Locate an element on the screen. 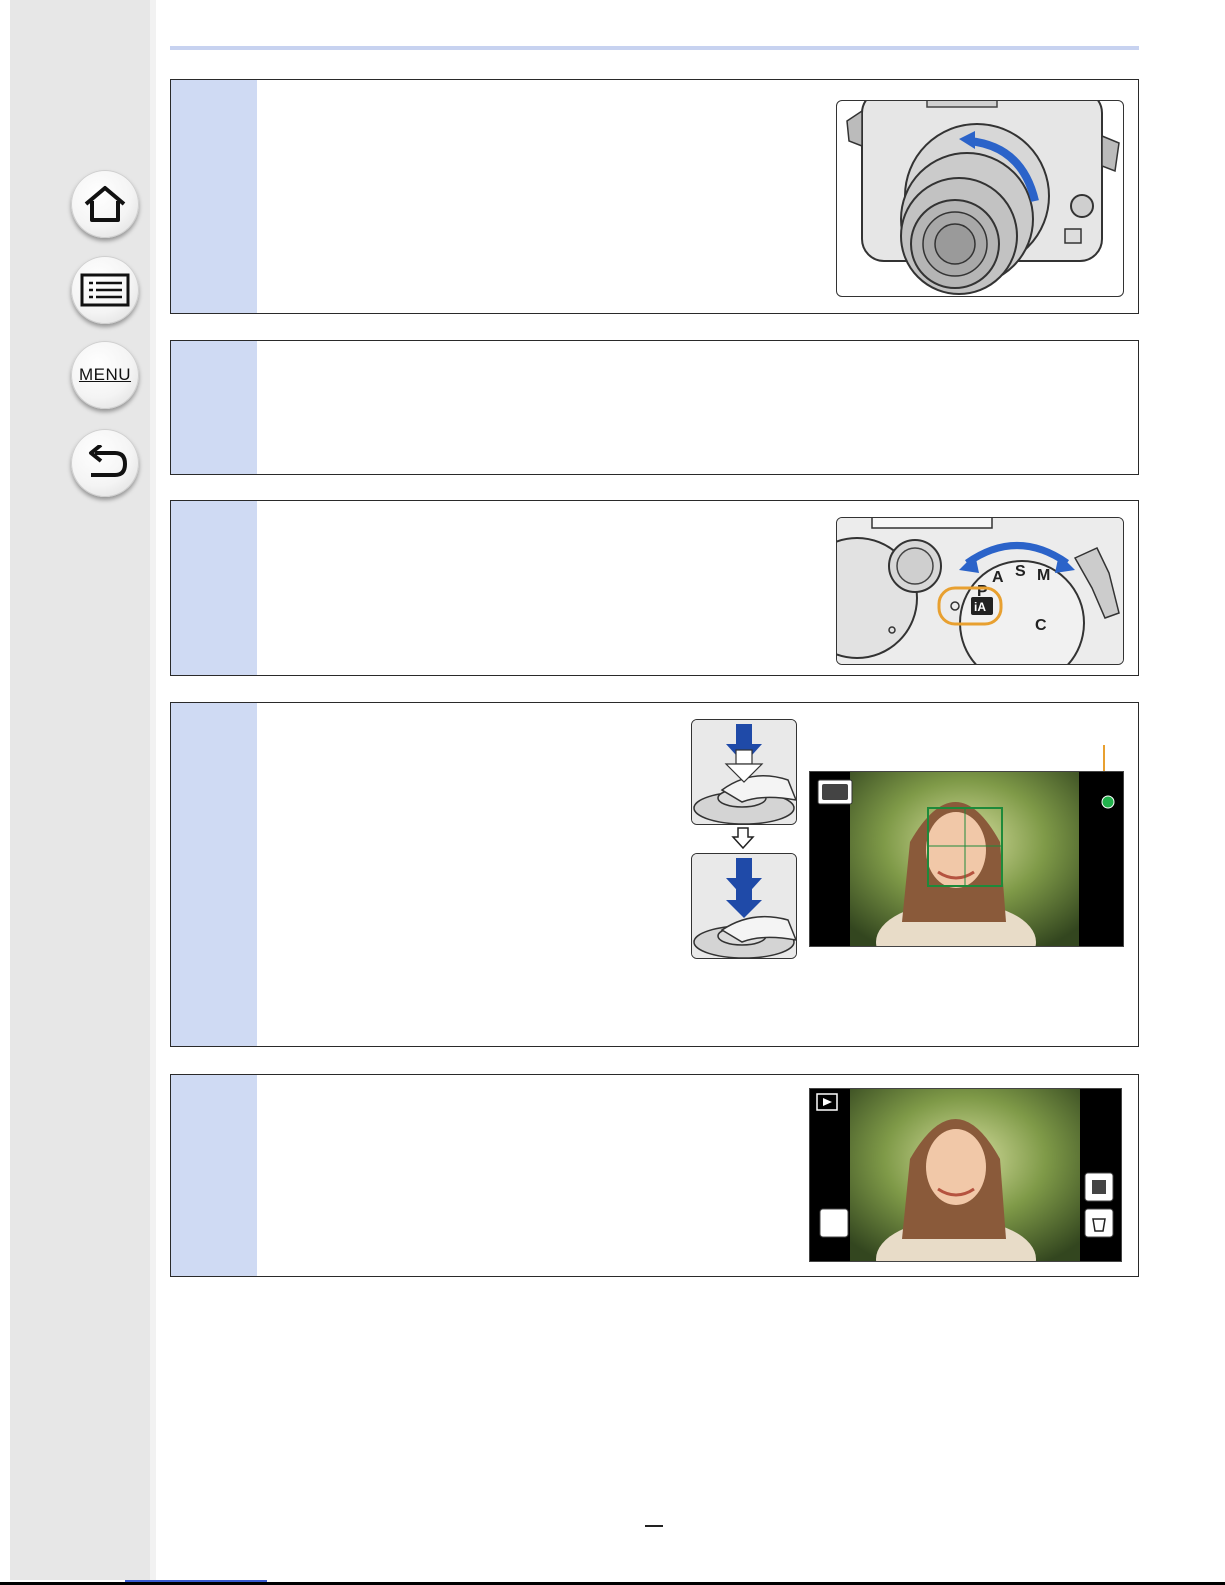  header-rule is located at coordinates (654, 48).